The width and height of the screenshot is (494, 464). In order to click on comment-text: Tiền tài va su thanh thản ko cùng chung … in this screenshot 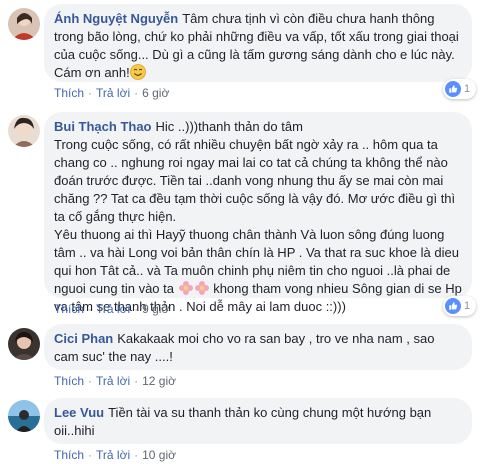, I will do `click(244, 421)`.